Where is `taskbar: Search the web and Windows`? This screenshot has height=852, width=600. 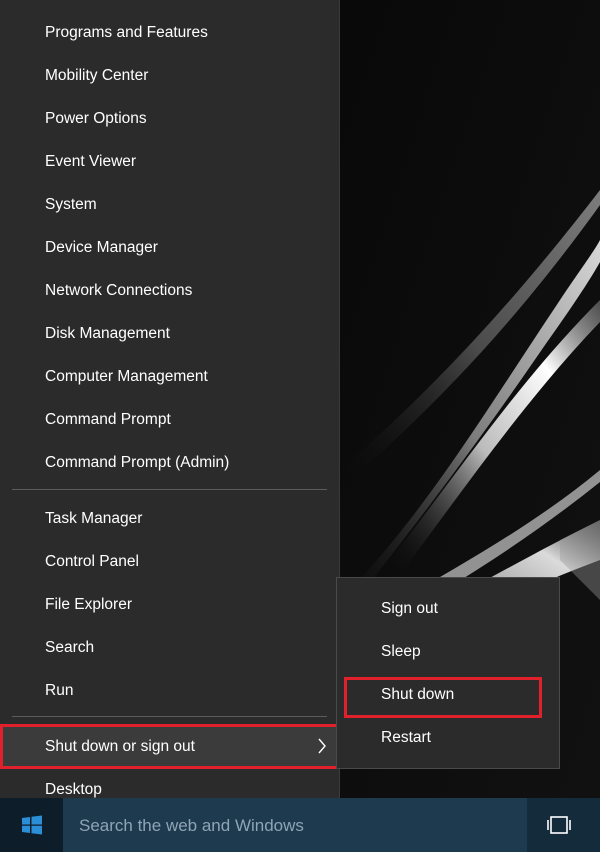 taskbar: Search the web and Windows is located at coordinates (300, 825).